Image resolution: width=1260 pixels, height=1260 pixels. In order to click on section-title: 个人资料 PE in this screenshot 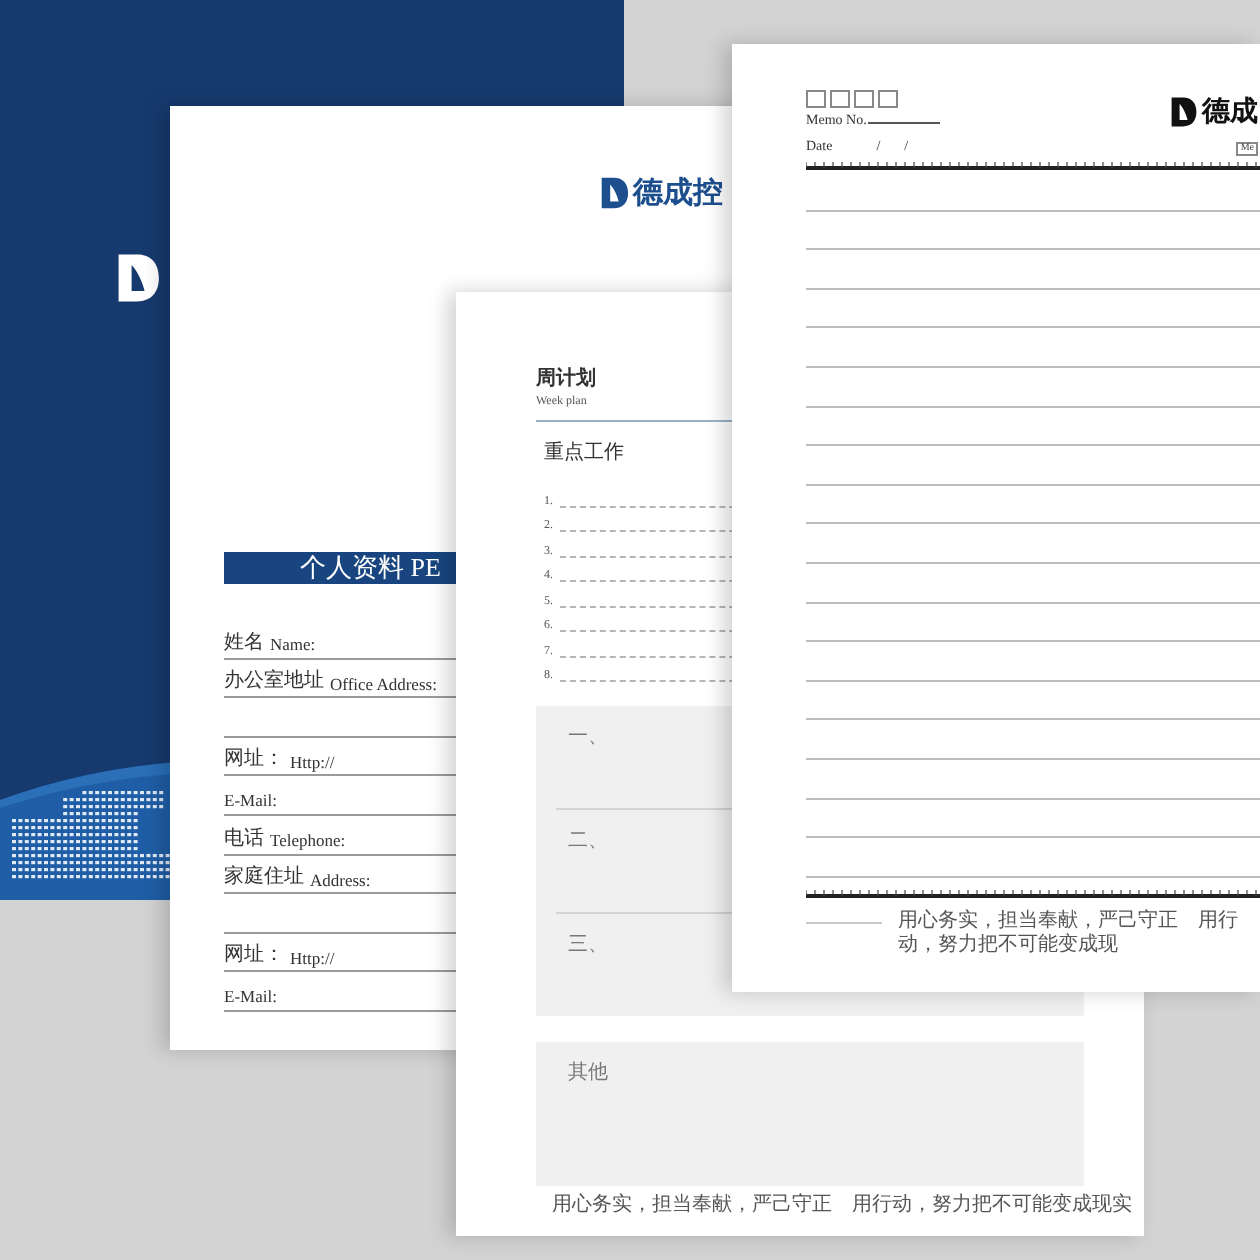, I will do `click(342, 568)`.